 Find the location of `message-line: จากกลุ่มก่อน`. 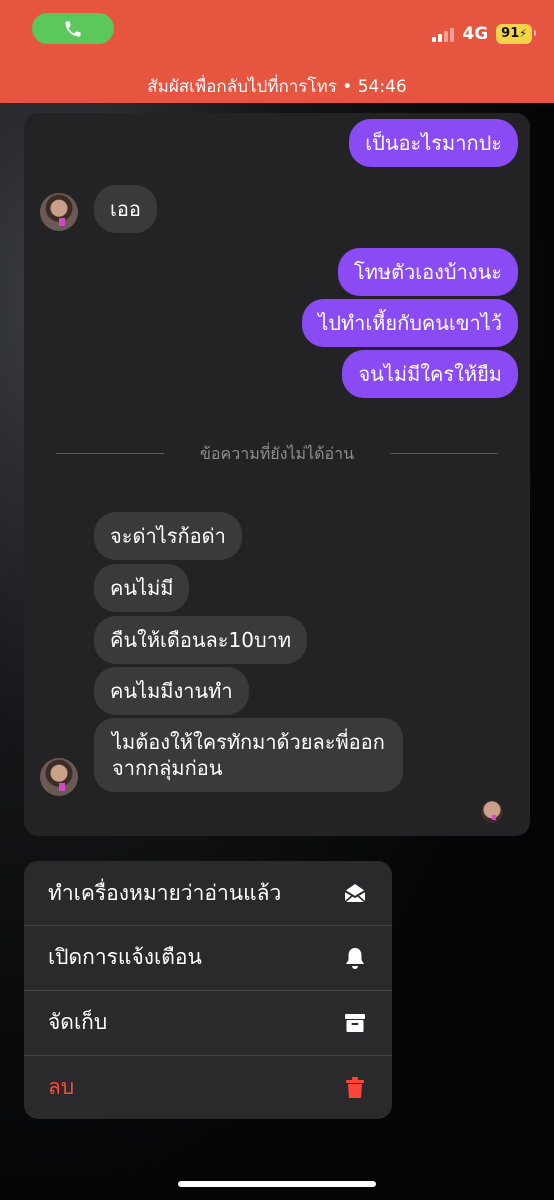

message-line: จากกลุ่มก่อน is located at coordinates (167, 768).